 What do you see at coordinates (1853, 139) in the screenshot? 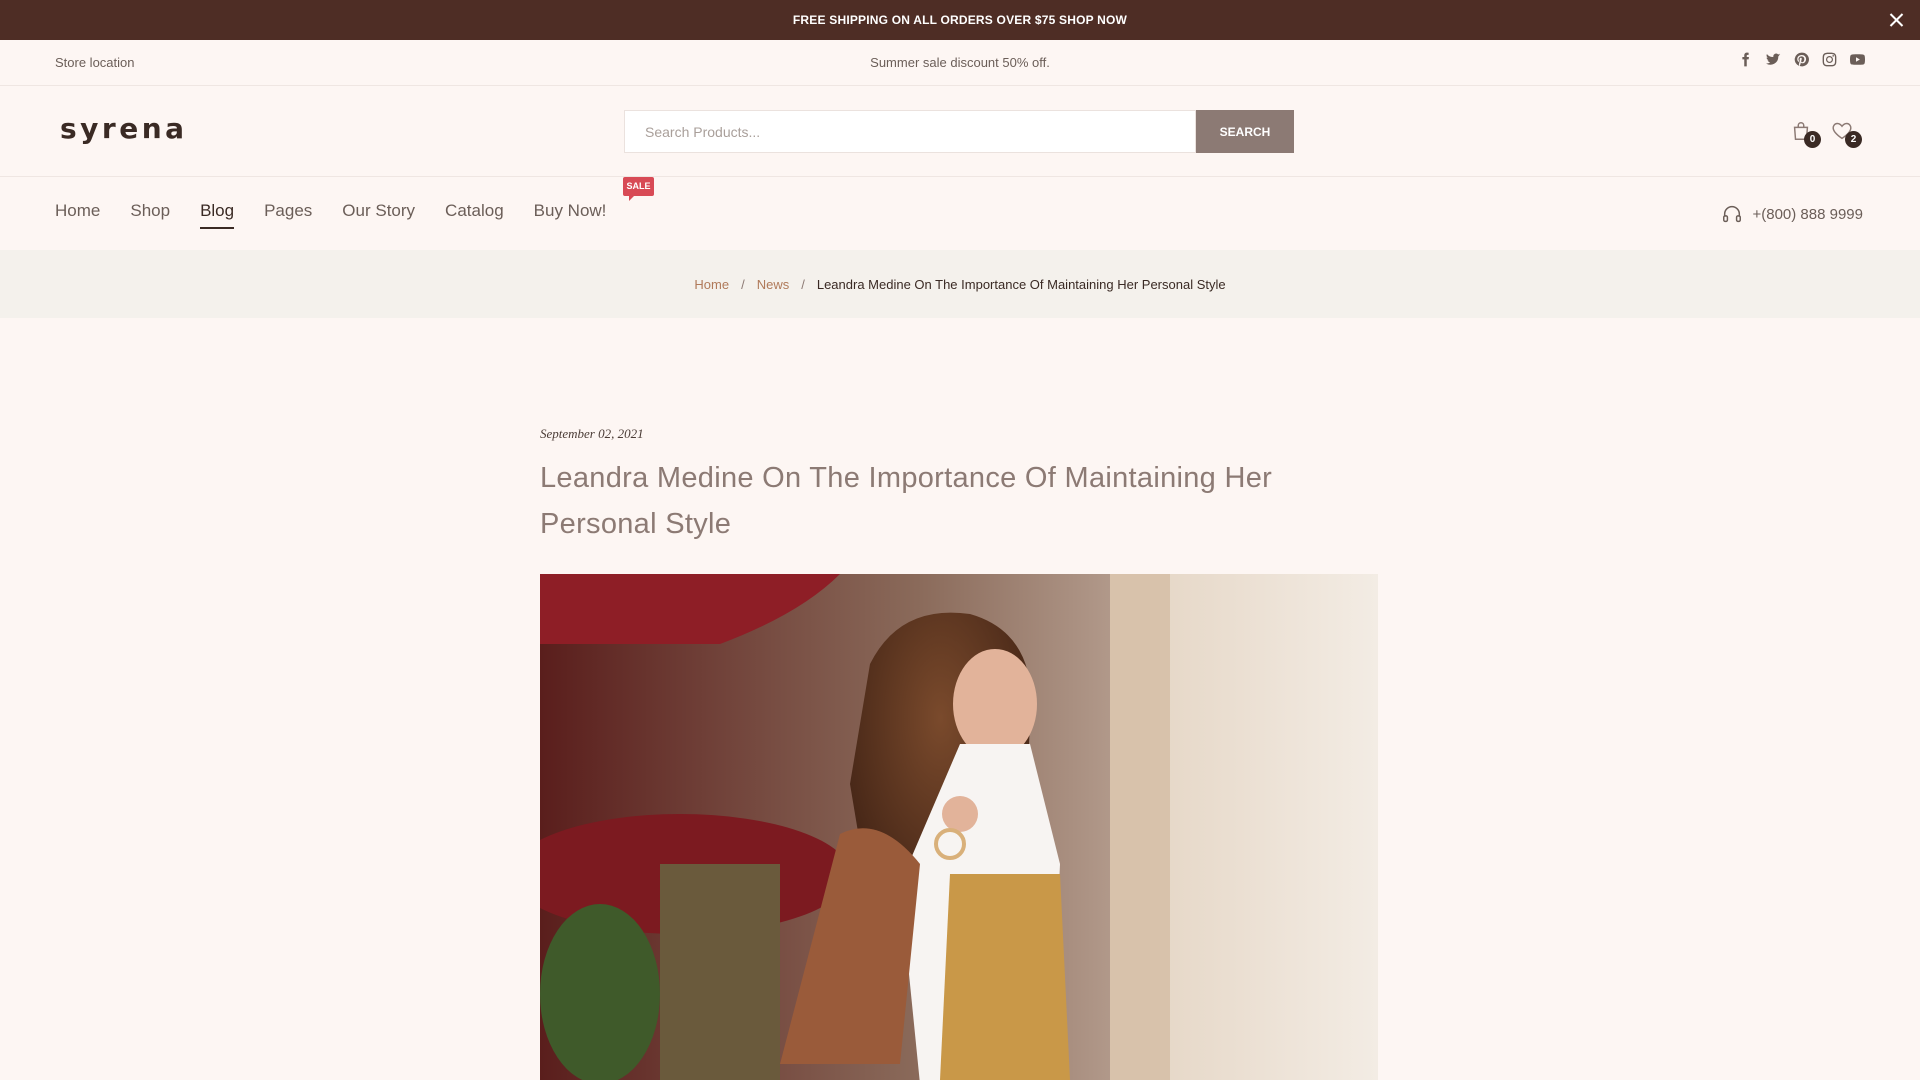
I see `wishlist-count-badge: 2` at bounding box center [1853, 139].